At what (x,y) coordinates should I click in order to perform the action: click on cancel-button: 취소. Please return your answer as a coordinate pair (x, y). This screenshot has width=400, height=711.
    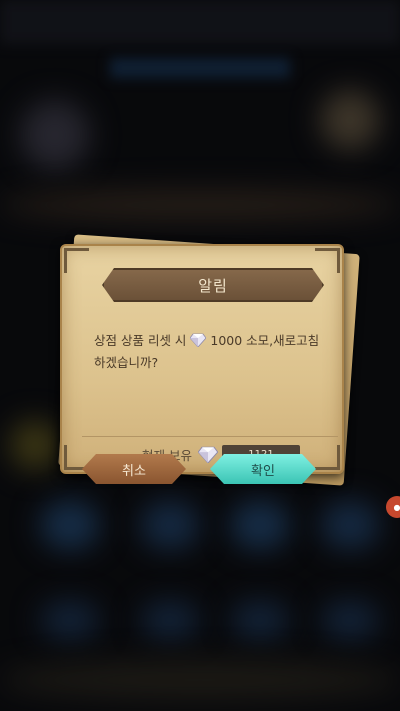
    Looking at the image, I should click on (134, 469).